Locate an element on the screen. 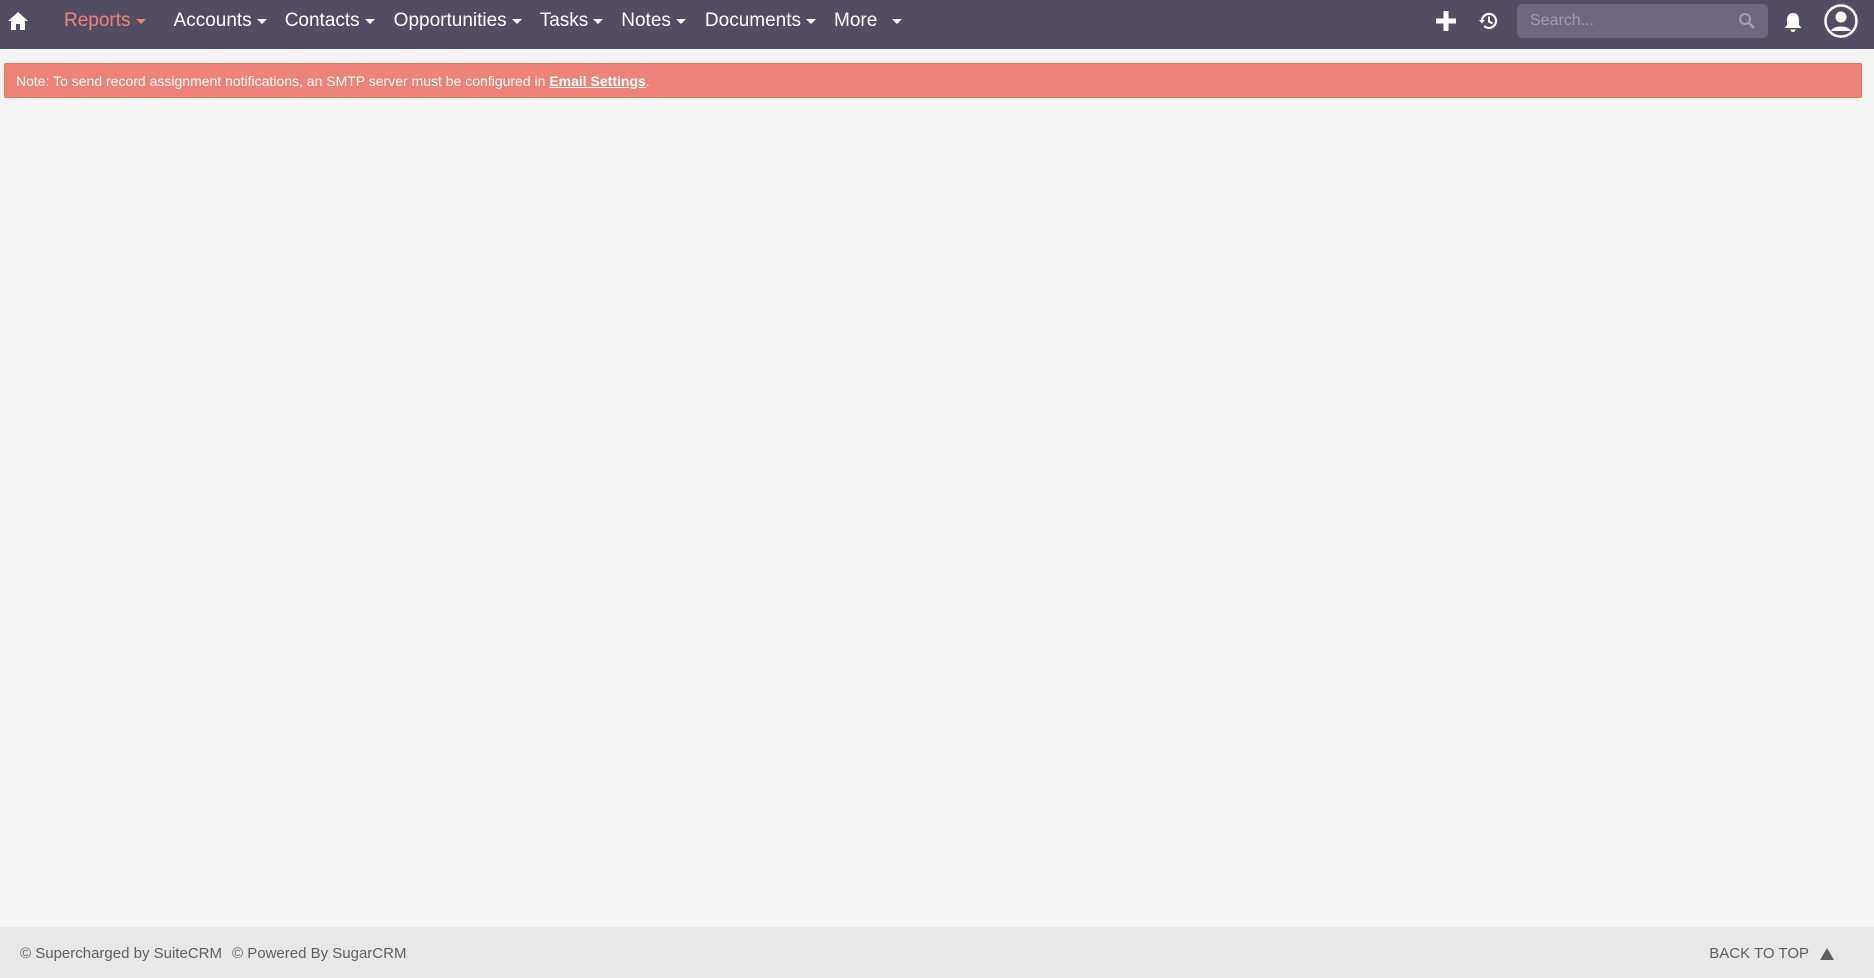  plus-icon is located at coordinates (1446, 21).